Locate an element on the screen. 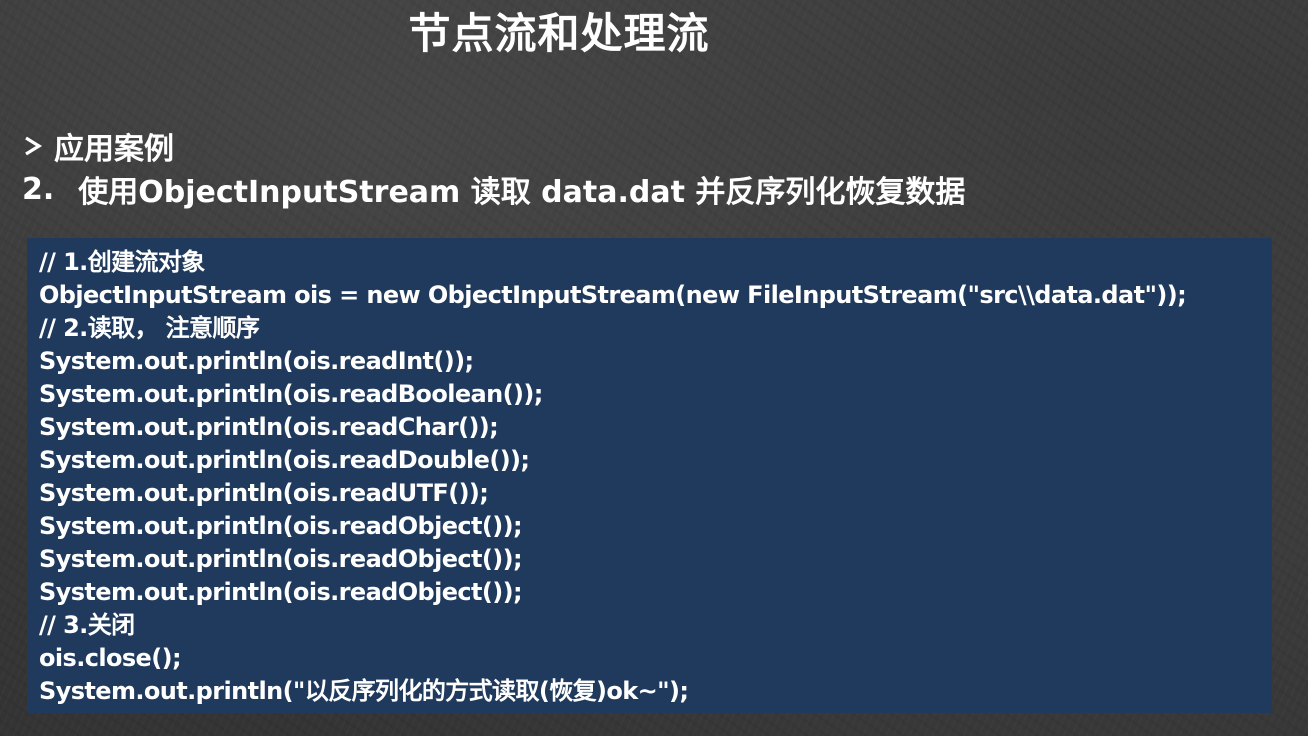 The width and height of the screenshot is (1308, 736). code-line: ois.close(); is located at coordinates (110, 658).